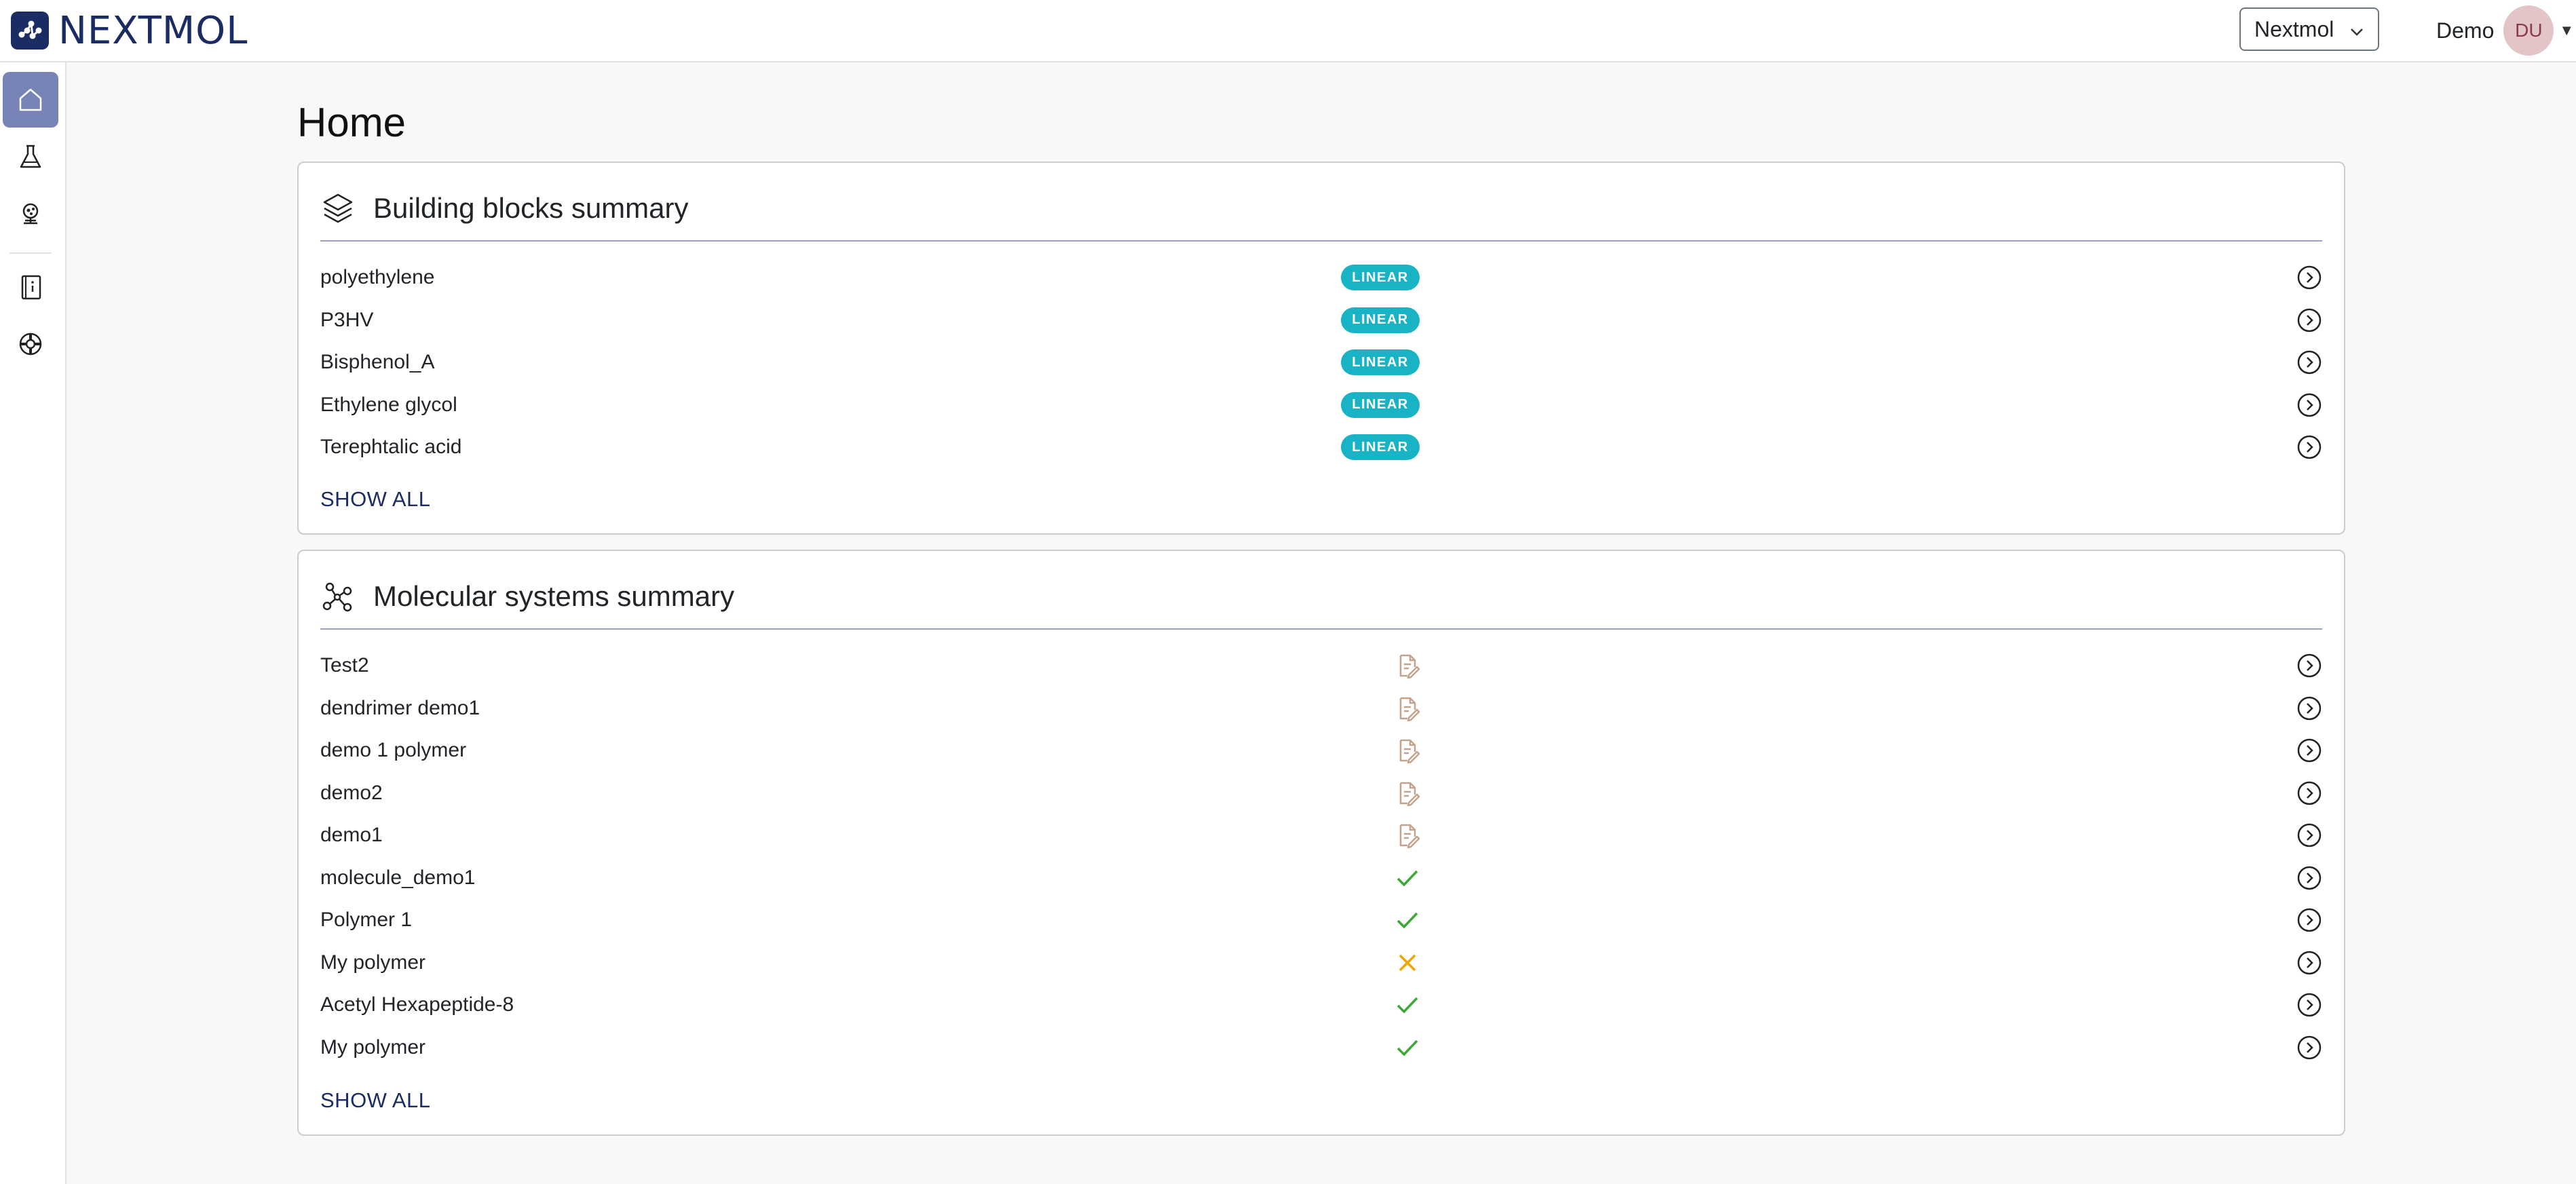  Describe the element at coordinates (2528, 30) in the screenshot. I see `avatar: DU` at that location.